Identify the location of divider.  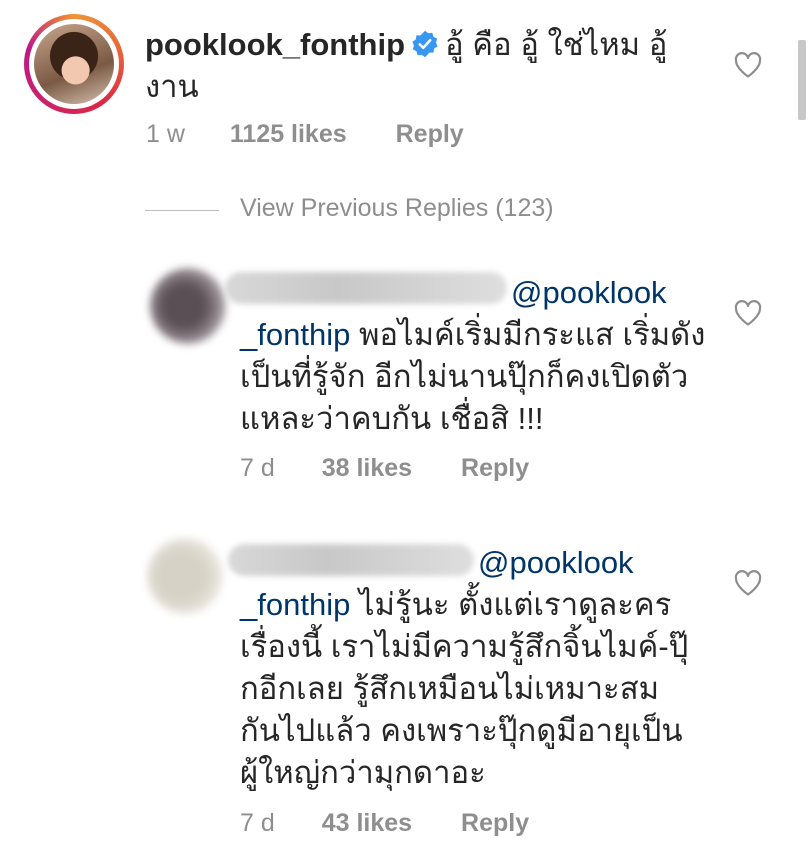
(182, 210).